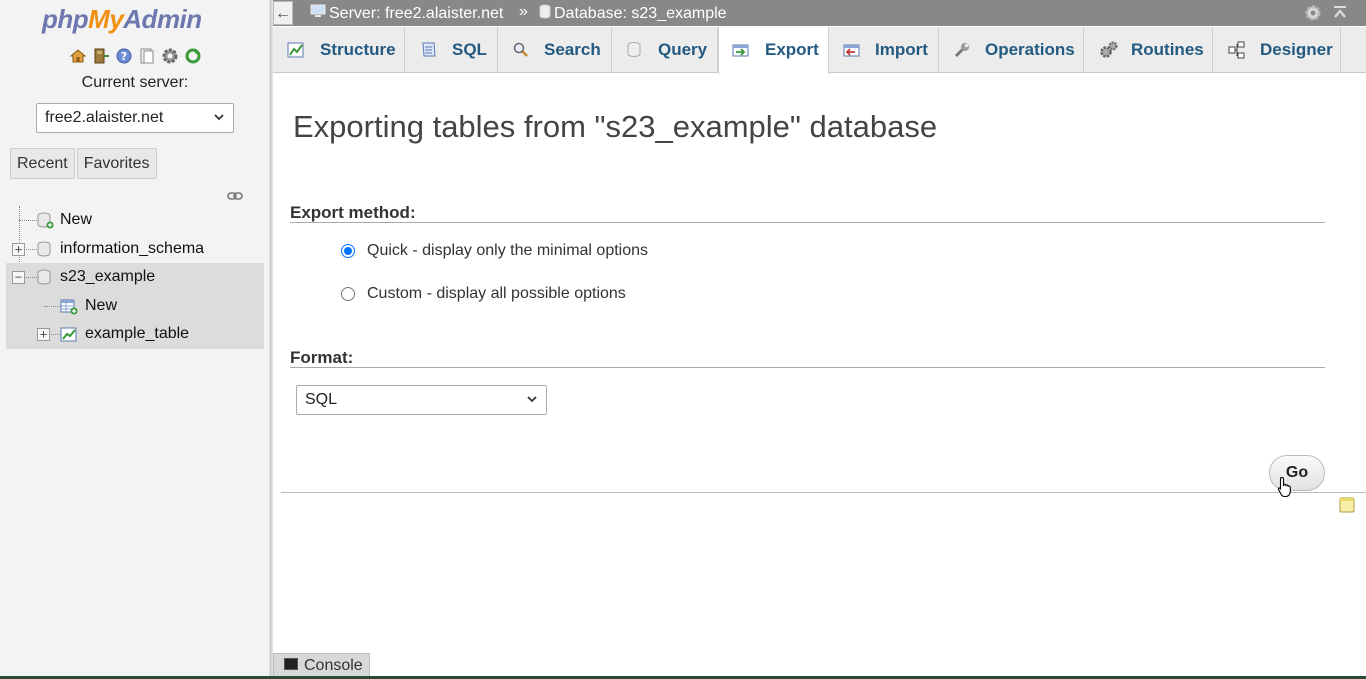  Describe the element at coordinates (18, 277) in the screenshot. I see `collapse-minus-icon: −` at that location.